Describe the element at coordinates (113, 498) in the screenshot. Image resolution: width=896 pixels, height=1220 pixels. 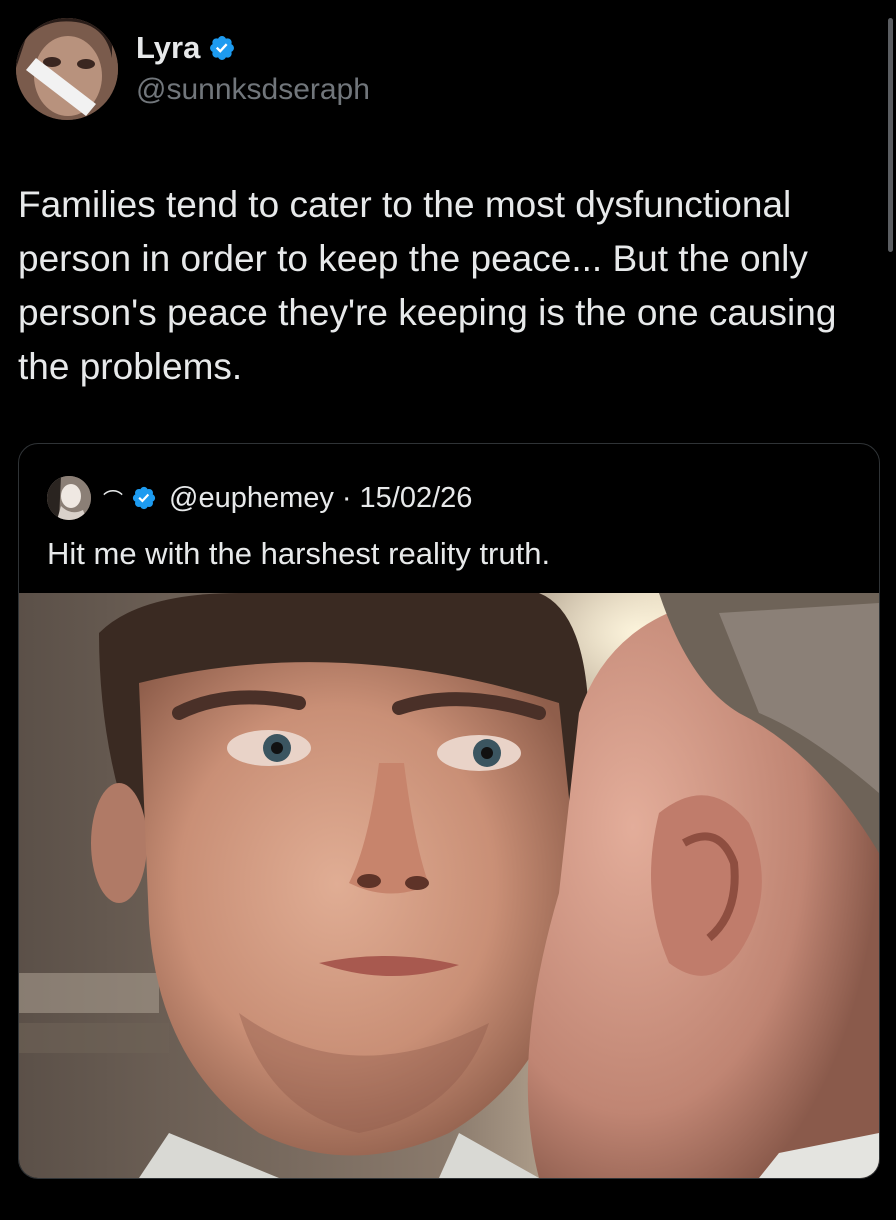
I see `quoted-author-name: ⌒` at that location.